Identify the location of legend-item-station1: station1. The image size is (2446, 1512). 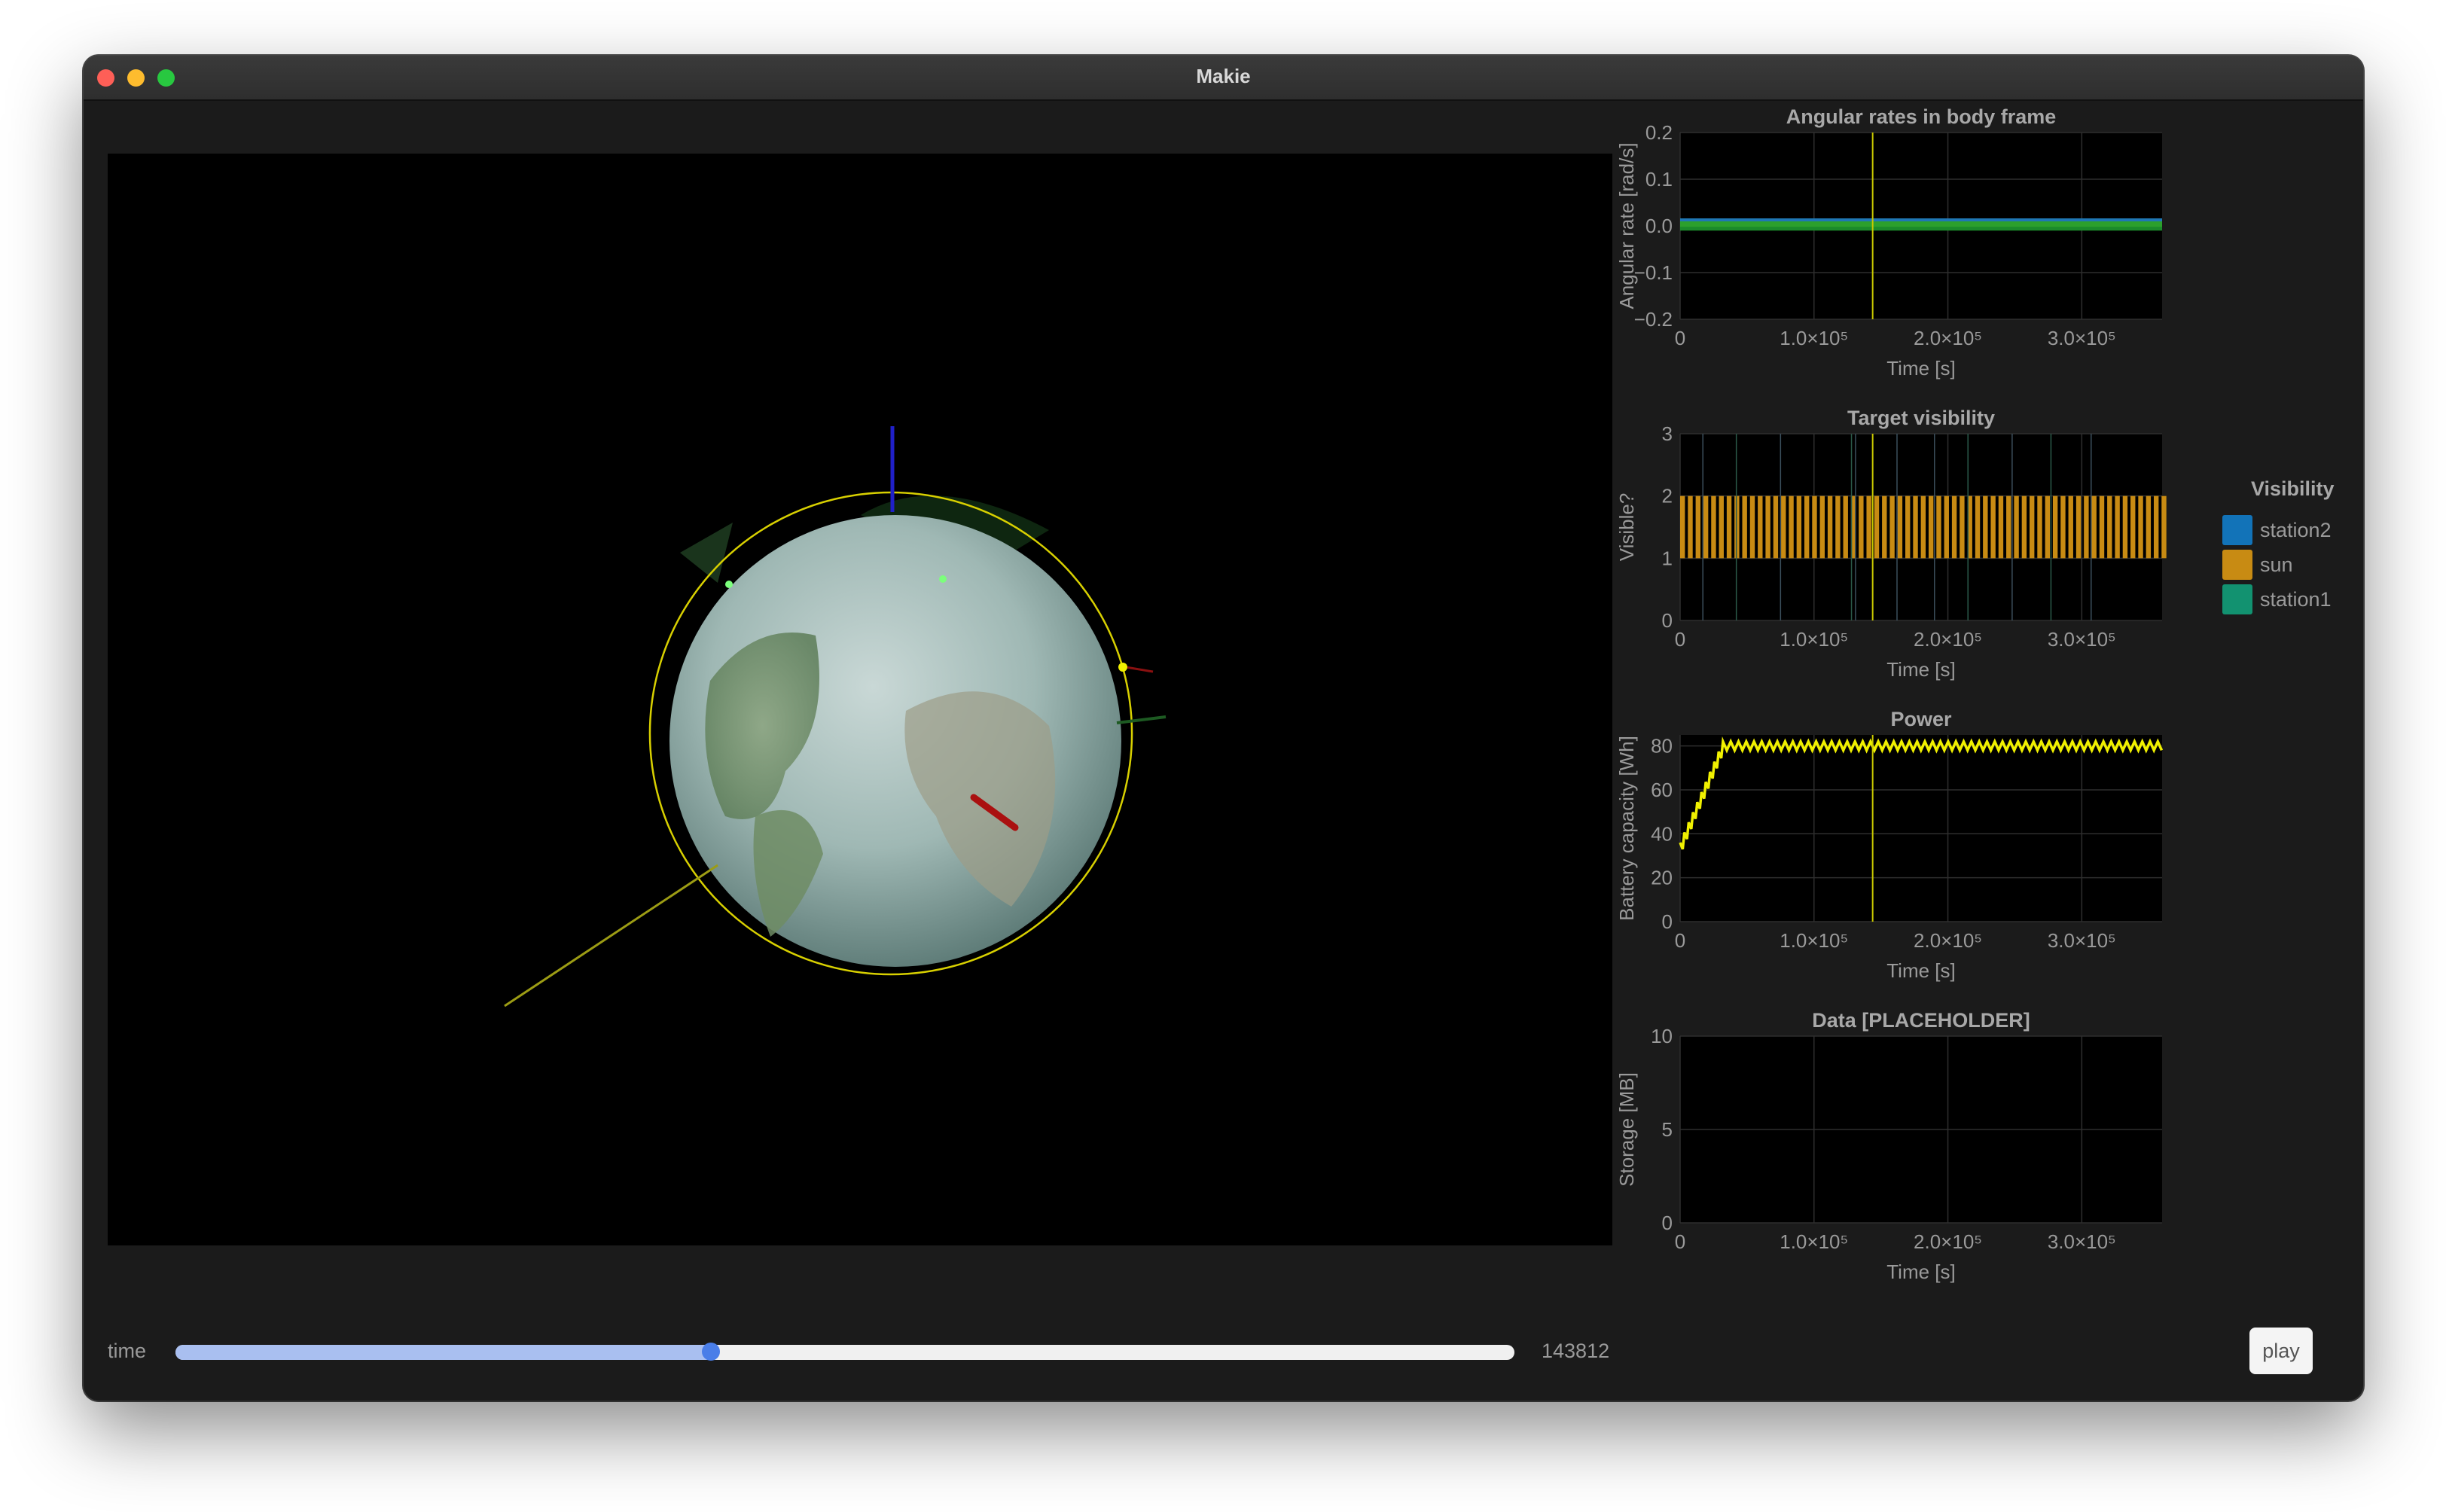
(2292, 599).